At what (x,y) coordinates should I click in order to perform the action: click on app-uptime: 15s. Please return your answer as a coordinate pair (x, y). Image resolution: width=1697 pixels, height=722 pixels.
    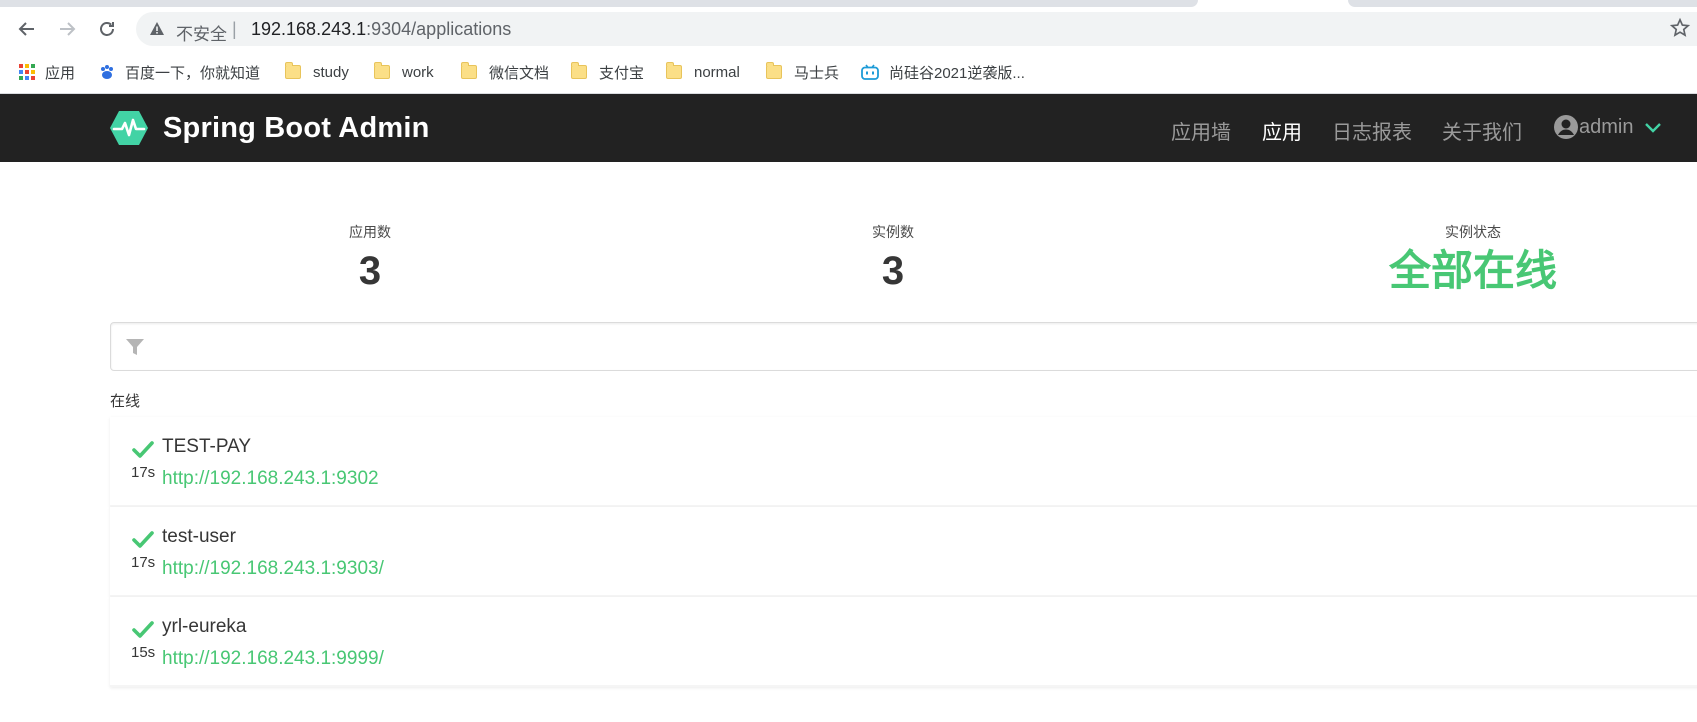
    Looking at the image, I should click on (143, 652).